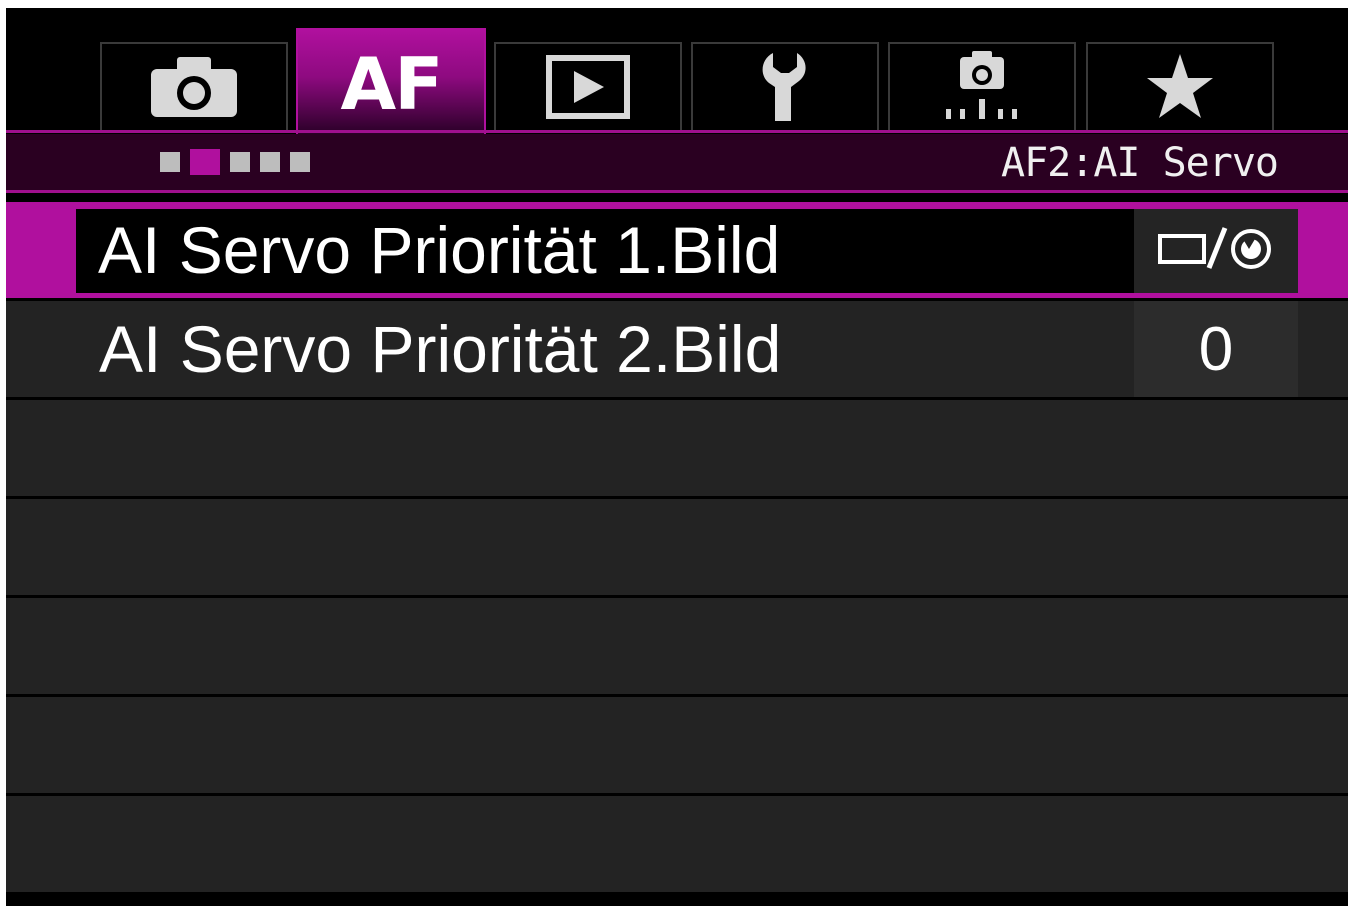  I want to click on playback-icon, so click(588, 87).